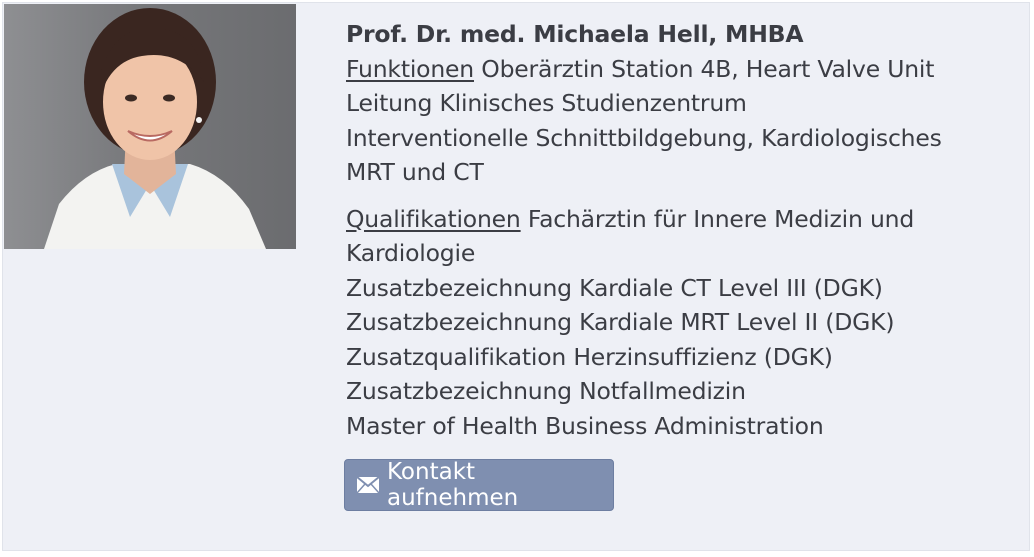 Image resolution: width=1034 pixels, height=557 pixels. Describe the element at coordinates (708, 68) in the screenshot. I see `funktionen-item: Oberärztin Station 4B, Heart Valve Unit` at that location.